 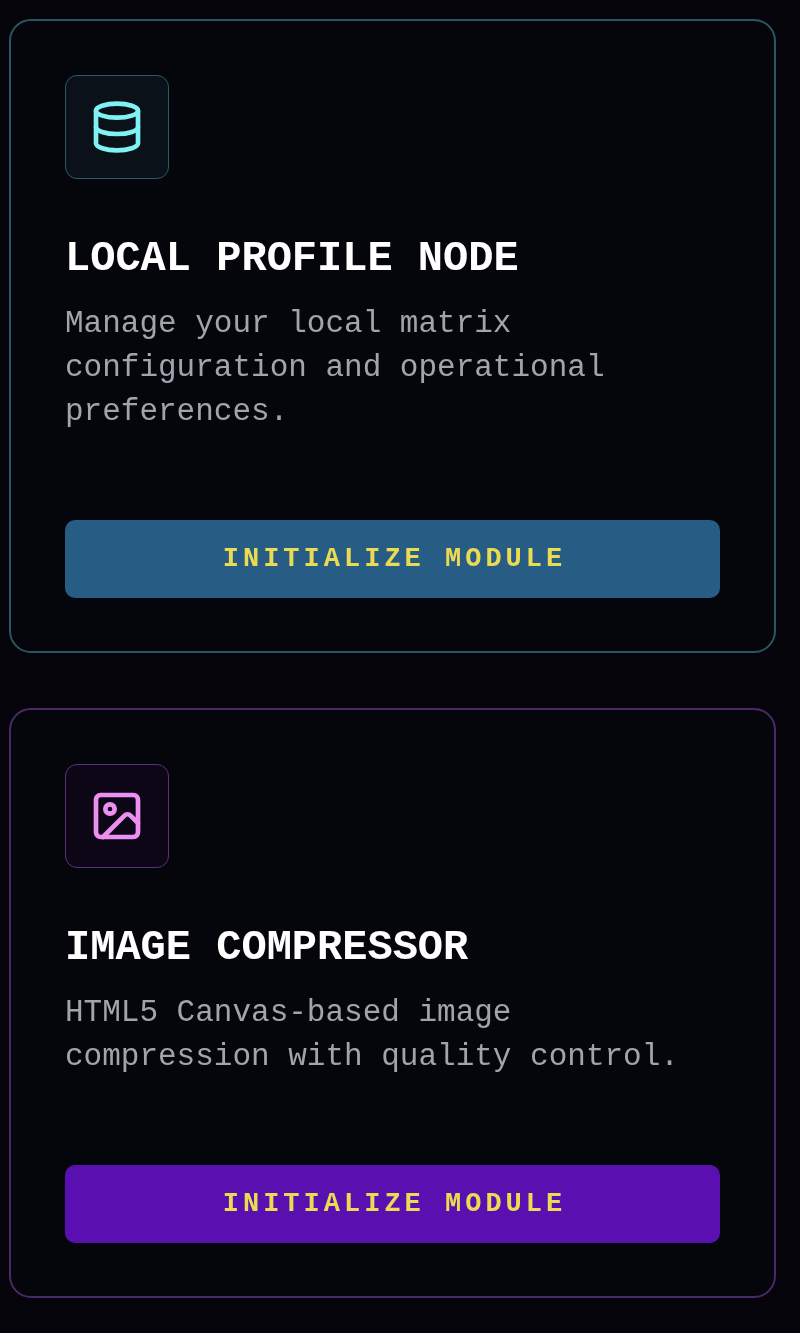 I want to click on image-icon, so click(x=117, y=816).